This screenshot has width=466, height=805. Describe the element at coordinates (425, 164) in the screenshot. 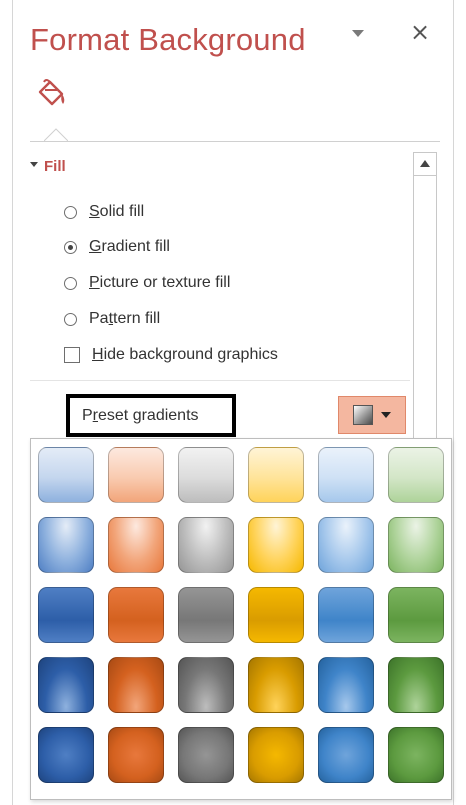

I see `scroll-up-arrow-icon` at that location.